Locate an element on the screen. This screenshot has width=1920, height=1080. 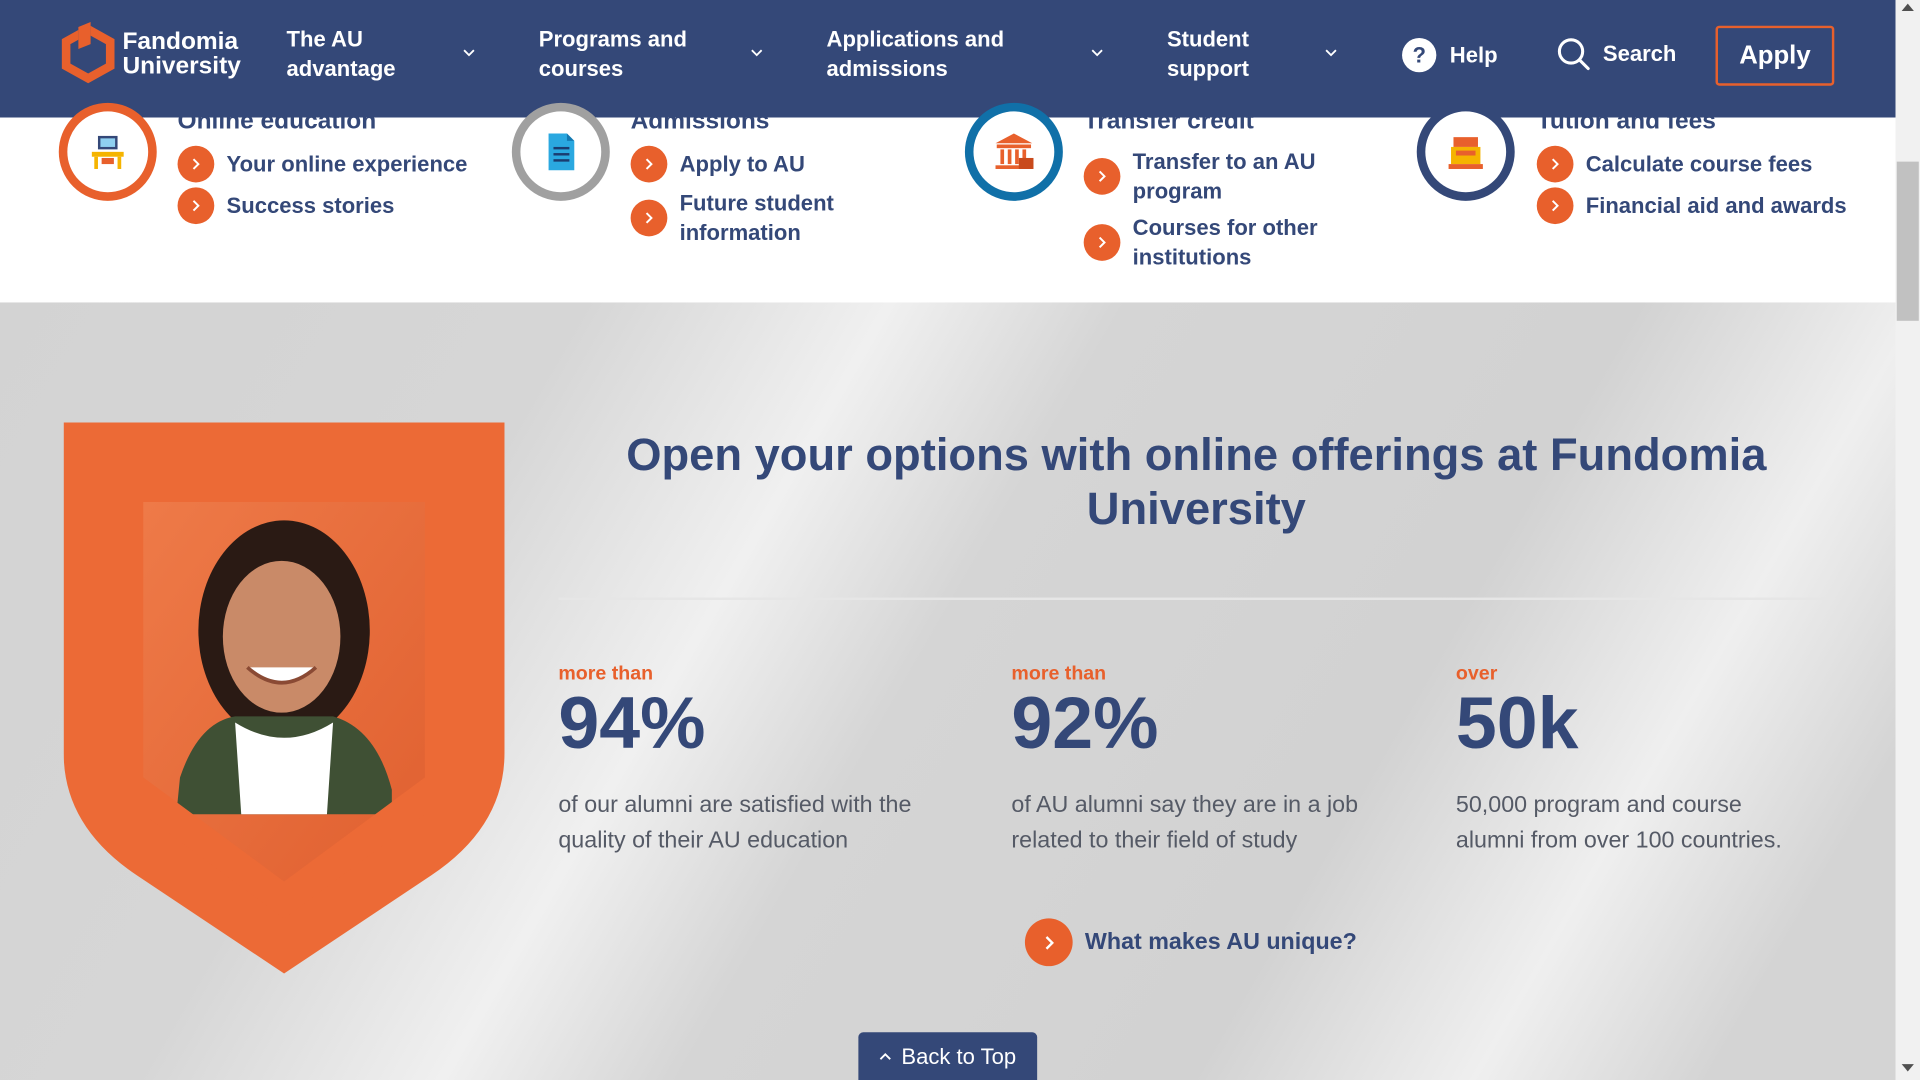
stat-value: 92% is located at coordinates (1085, 723).